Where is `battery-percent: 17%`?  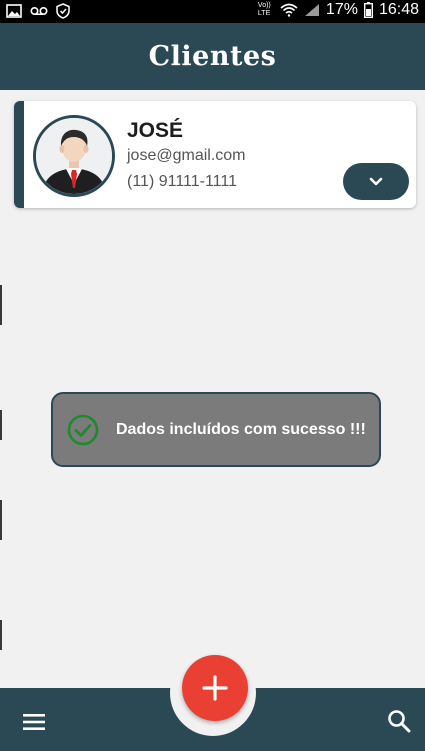 battery-percent: 17% is located at coordinates (341, 9).